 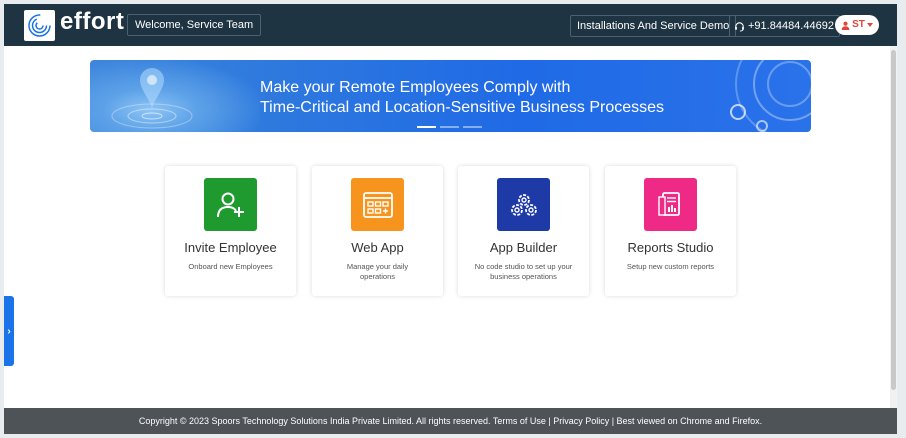 What do you see at coordinates (523, 204) in the screenshot?
I see `gears-icon` at bounding box center [523, 204].